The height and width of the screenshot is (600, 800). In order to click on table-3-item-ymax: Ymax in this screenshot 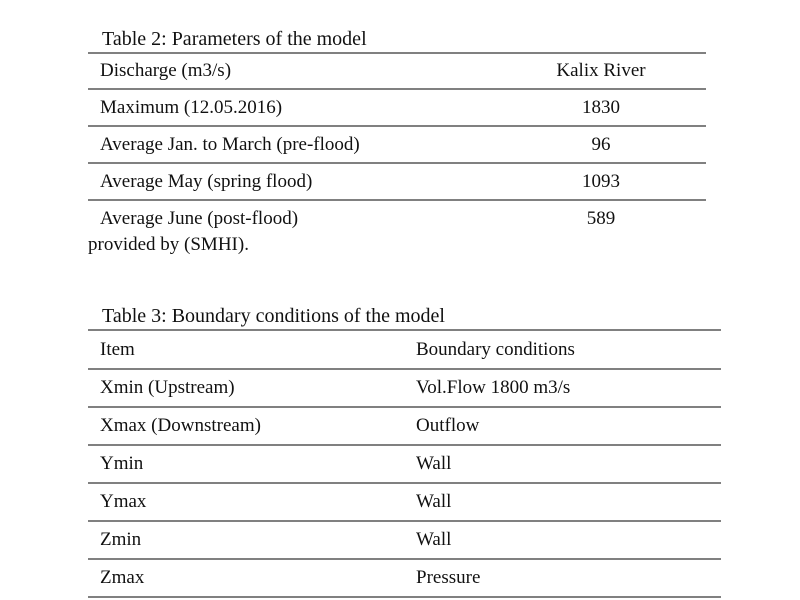, I will do `click(246, 501)`.